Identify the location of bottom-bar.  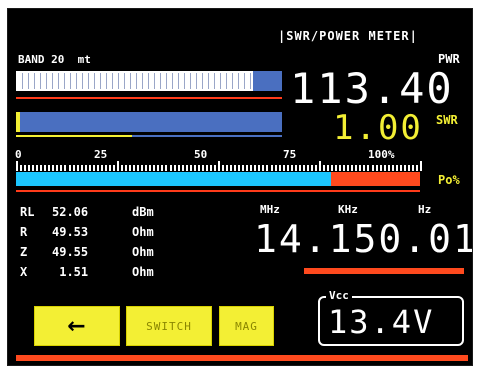
(242, 358).